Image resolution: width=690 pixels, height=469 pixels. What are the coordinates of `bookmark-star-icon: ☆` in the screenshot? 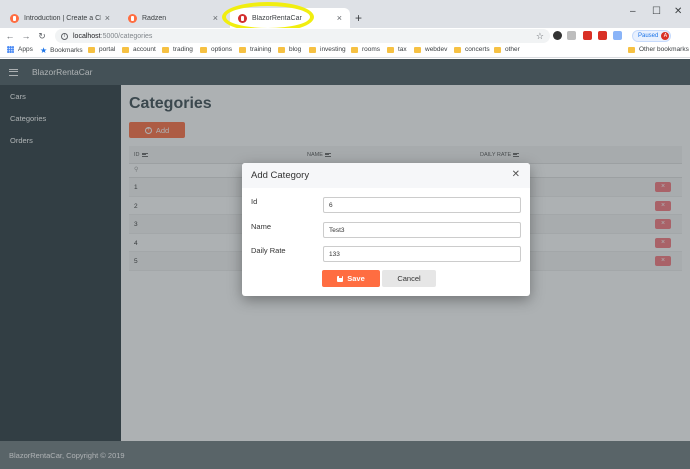 It's located at (540, 36).